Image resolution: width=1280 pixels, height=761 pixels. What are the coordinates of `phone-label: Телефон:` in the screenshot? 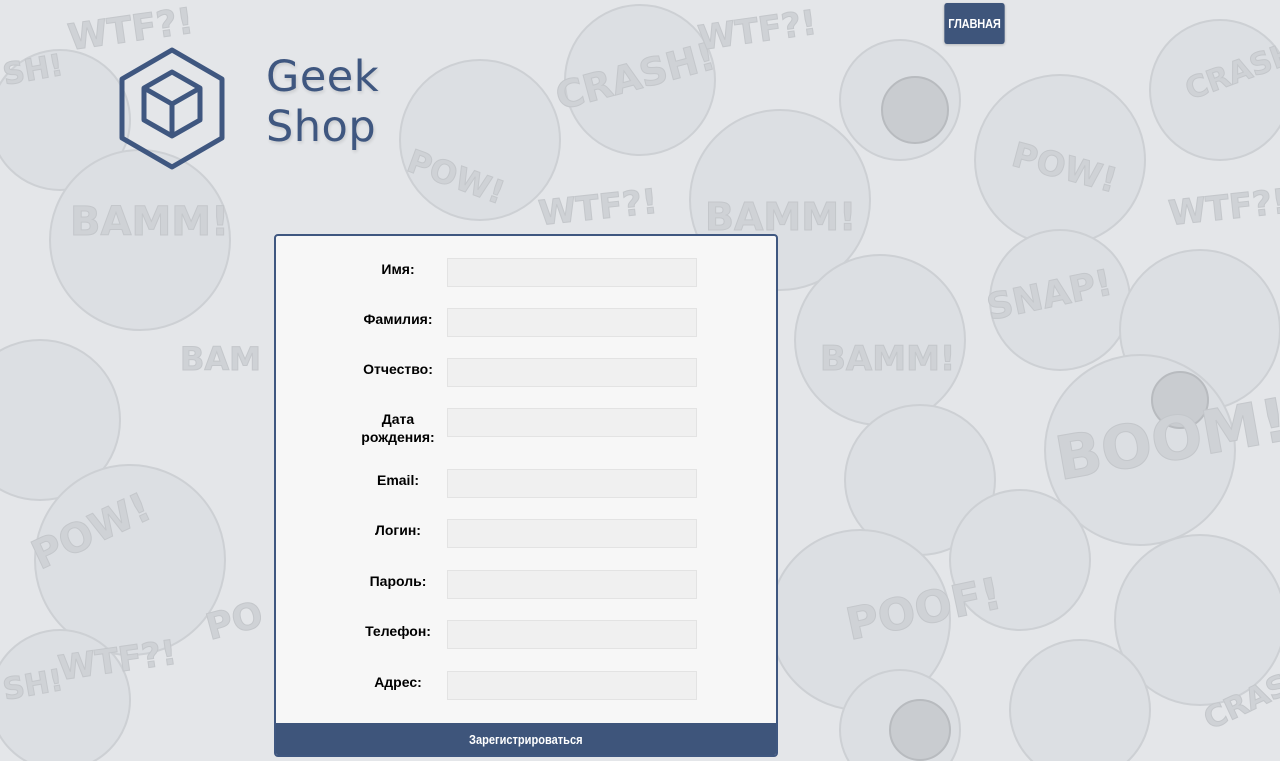 It's located at (398, 631).